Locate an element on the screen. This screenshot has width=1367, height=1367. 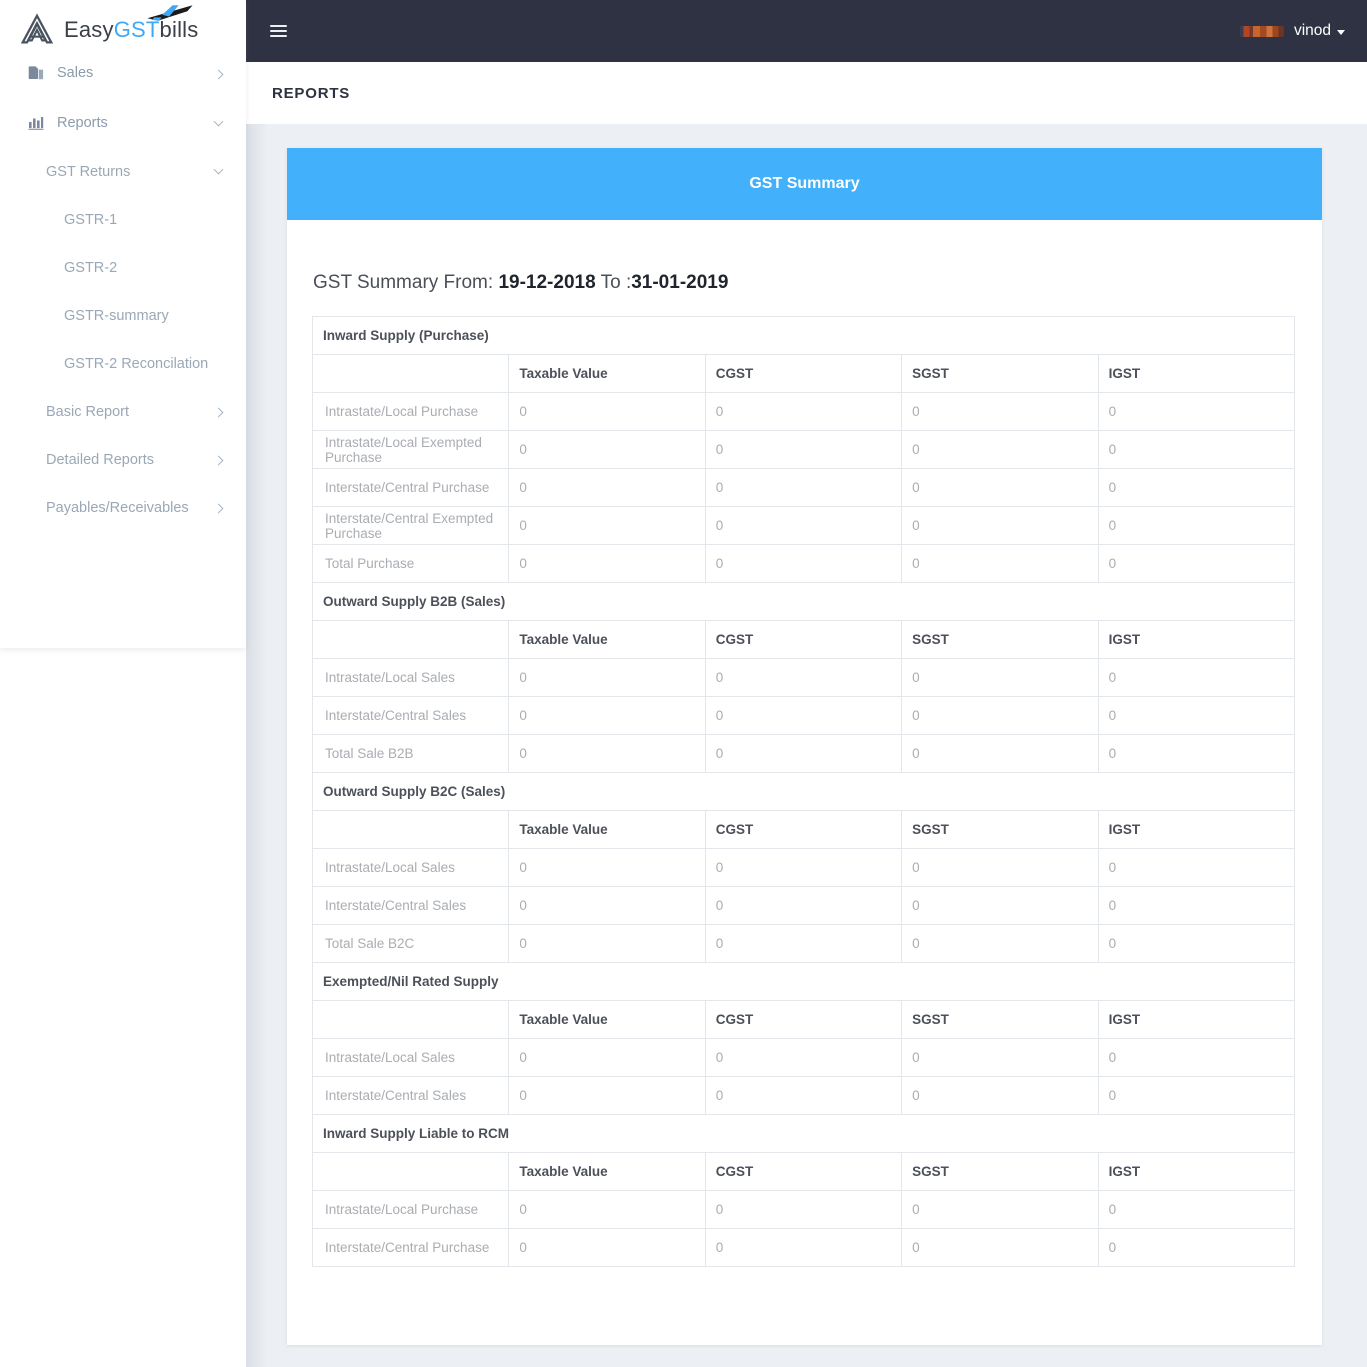
table-section-header-row: Outward Supply B2B (Sales) is located at coordinates (803, 601).